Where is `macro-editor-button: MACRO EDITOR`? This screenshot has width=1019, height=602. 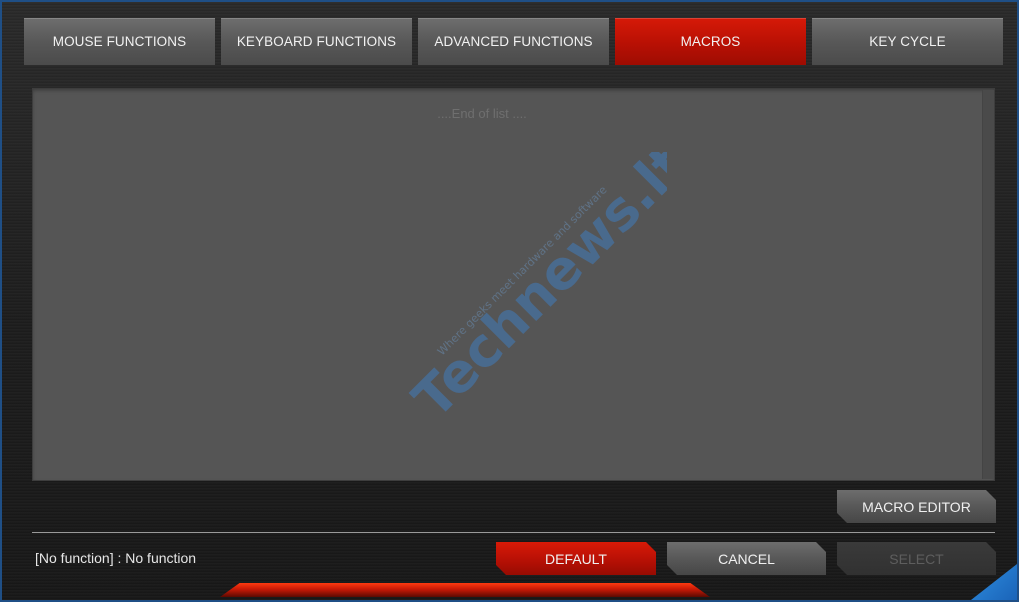
macro-editor-button: MACRO EDITOR is located at coordinates (916, 506).